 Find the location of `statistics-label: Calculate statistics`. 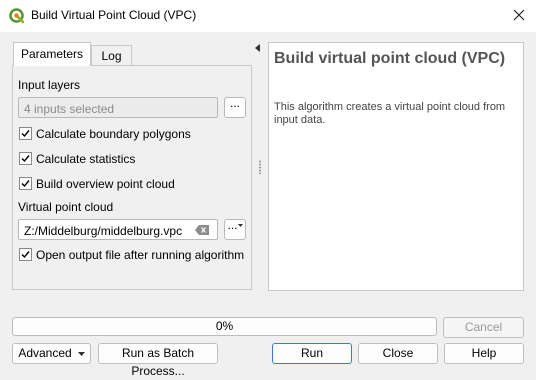

statistics-label: Calculate statistics is located at coordinates (85, 159).